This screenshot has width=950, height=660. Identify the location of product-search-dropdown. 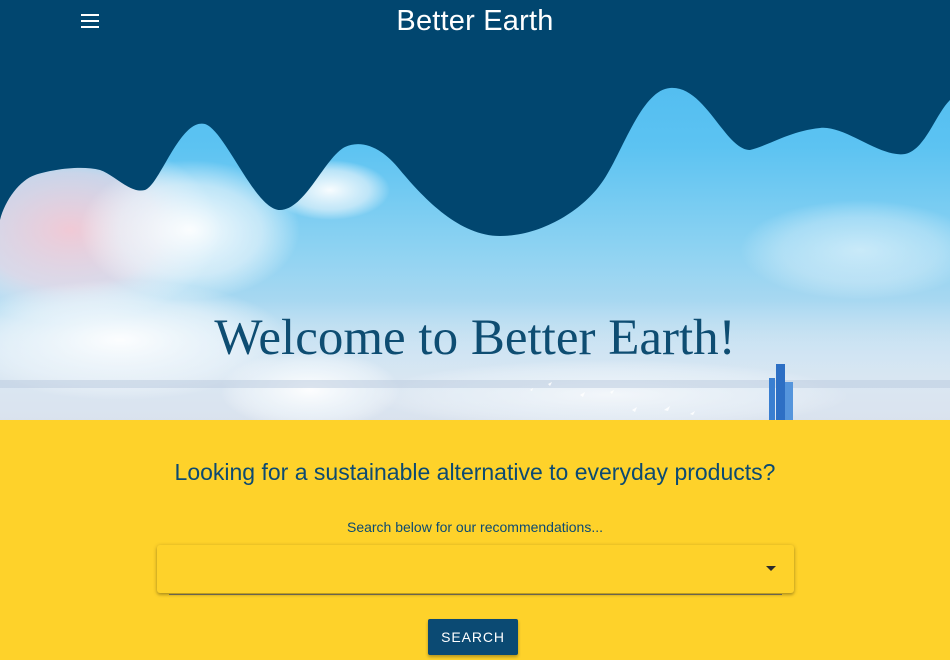
(475, 570).